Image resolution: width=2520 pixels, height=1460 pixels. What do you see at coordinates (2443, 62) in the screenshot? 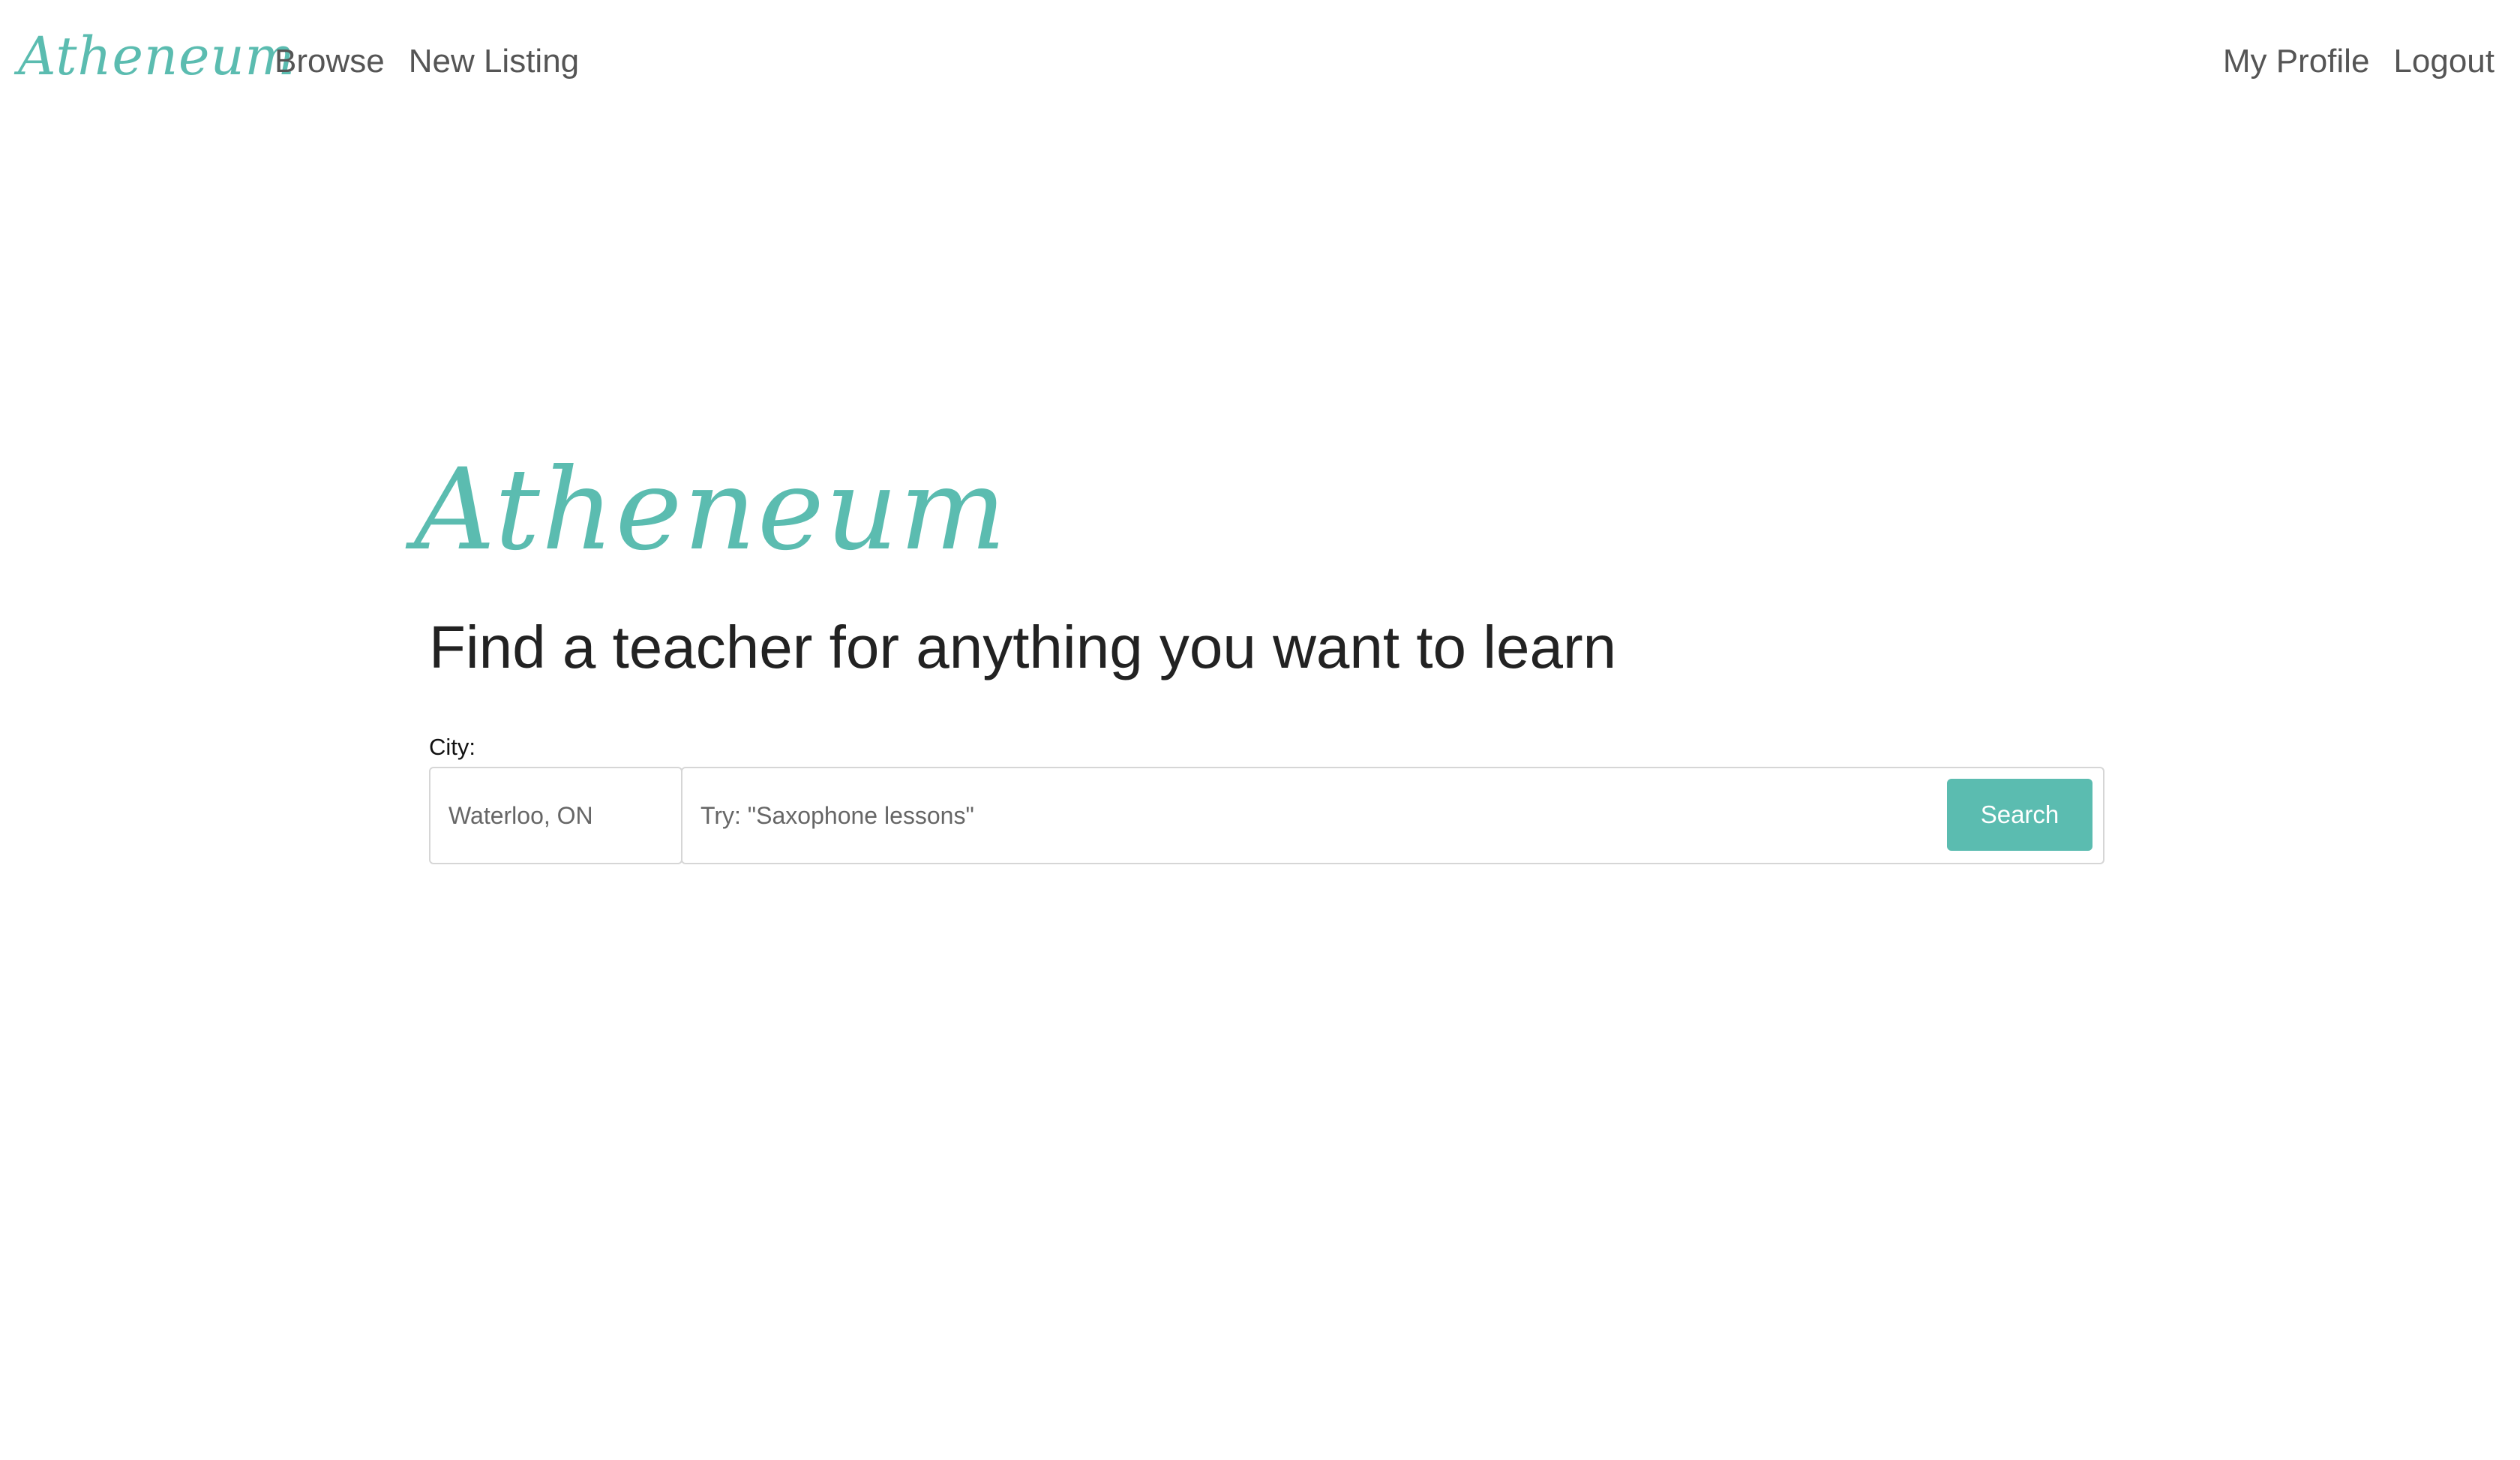
I see `nav-link-logout: Logout` at bounding box center [2443, 62].